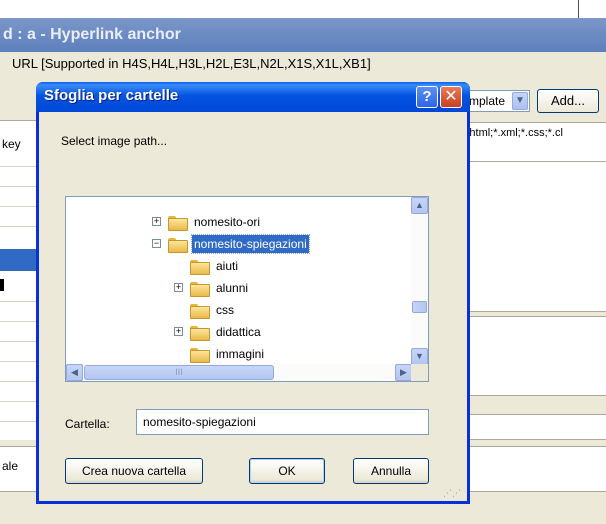 This screenshot has width=606, height=524. What do you see at coordinates (452, 493) in the screenshot?
I see `resize-grip-icon: ⋰⋰` at bounding box center [452, 493].